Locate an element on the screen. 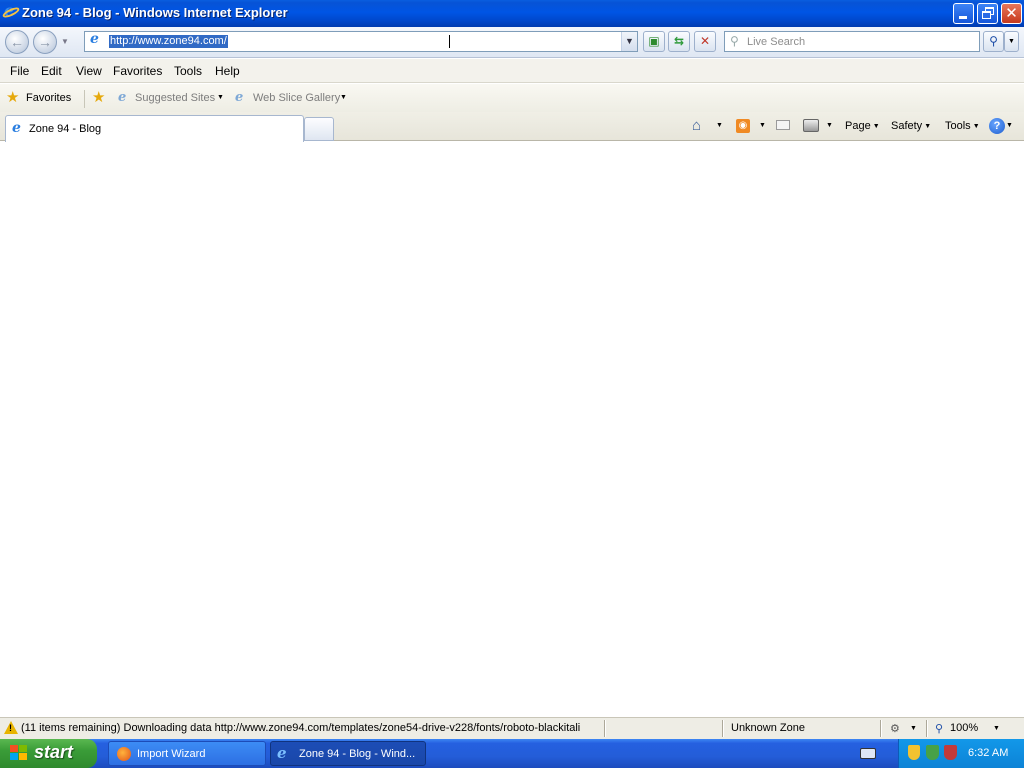 Image resolution: width=1024 pixels, height=768 pixels. favorites-separator is located at coordinates (84, 99).